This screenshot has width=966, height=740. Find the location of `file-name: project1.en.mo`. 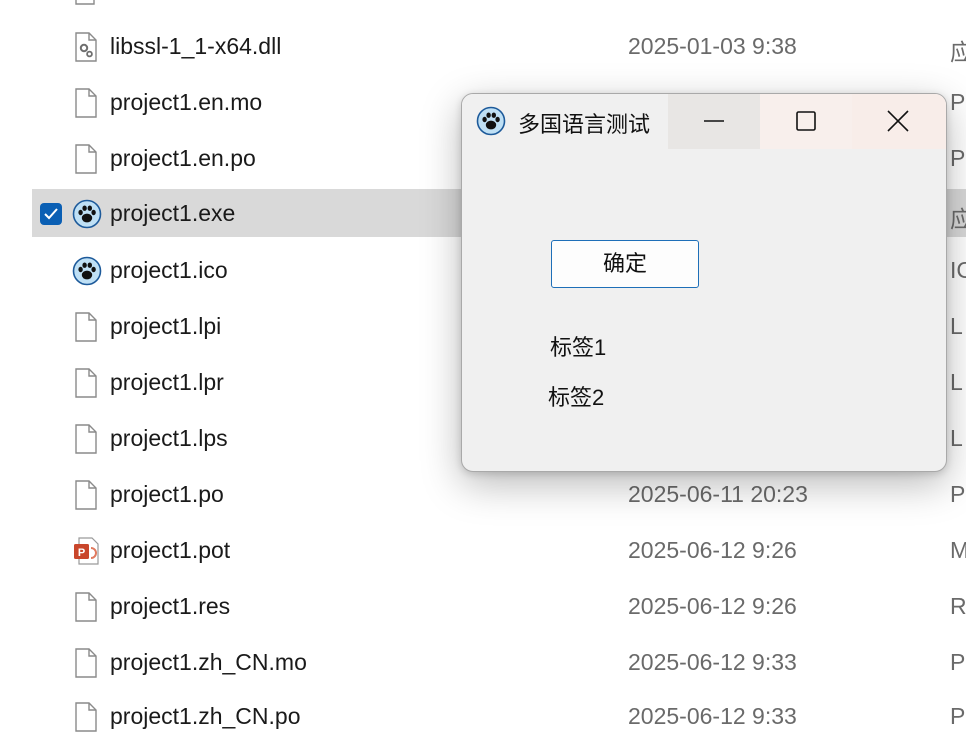

file-name: project1.en.mo is located at coordinates (186, 102).